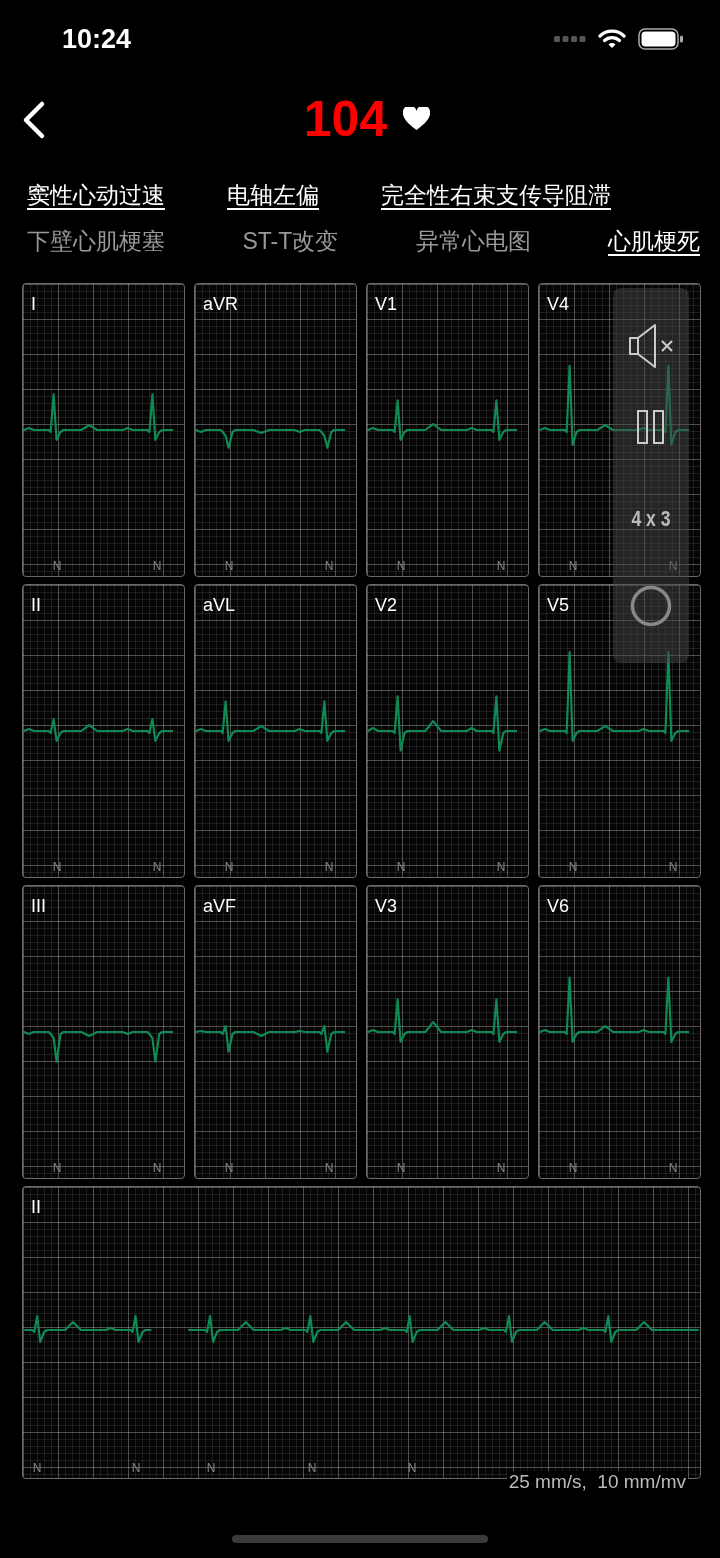  What do you see at coordinates (653, 241) in the screenshot?
I see `diagnosis-label: 心肌梗死` at bounding box center [653, 241].